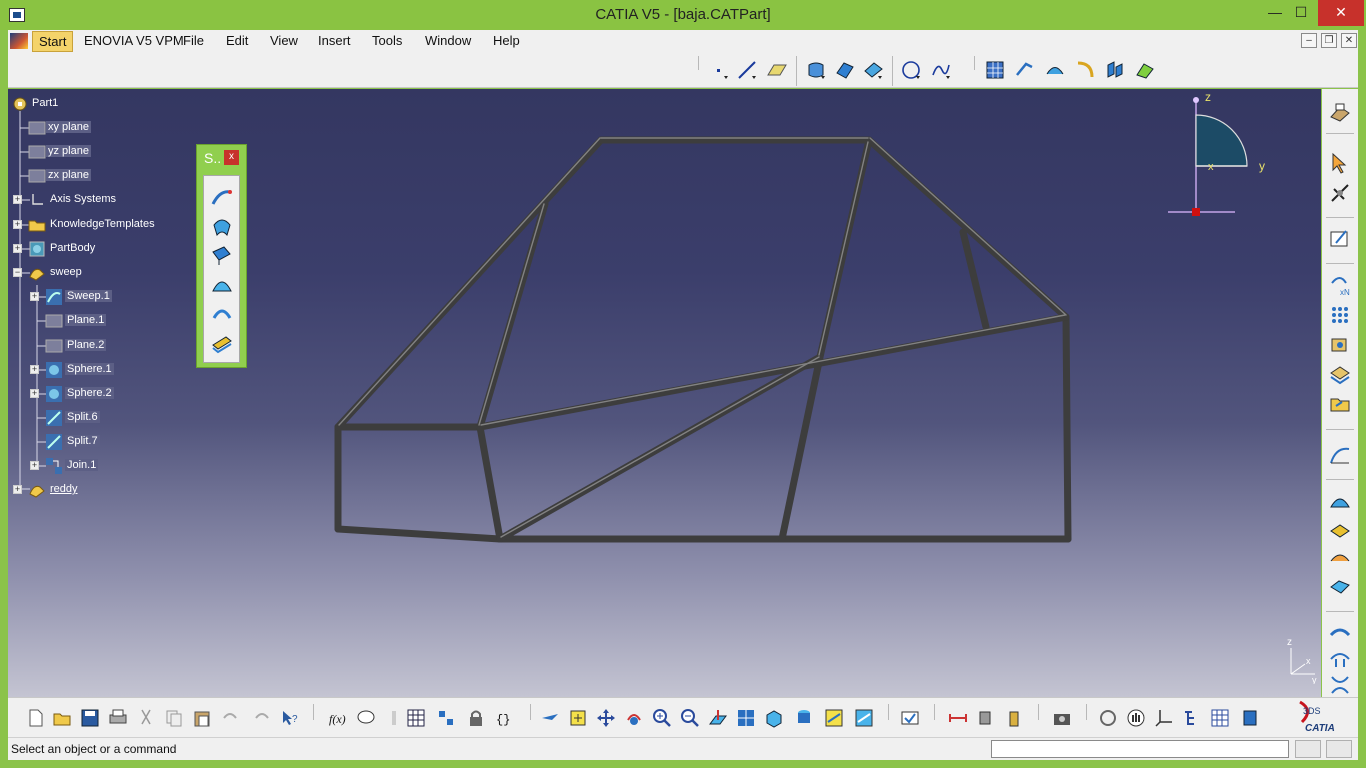 This screenshot has width=1366, height=768. What do you see at coordinates (416, 718) in the screenshot?
I see `design-table-icon` at bounding box center [416, 718].